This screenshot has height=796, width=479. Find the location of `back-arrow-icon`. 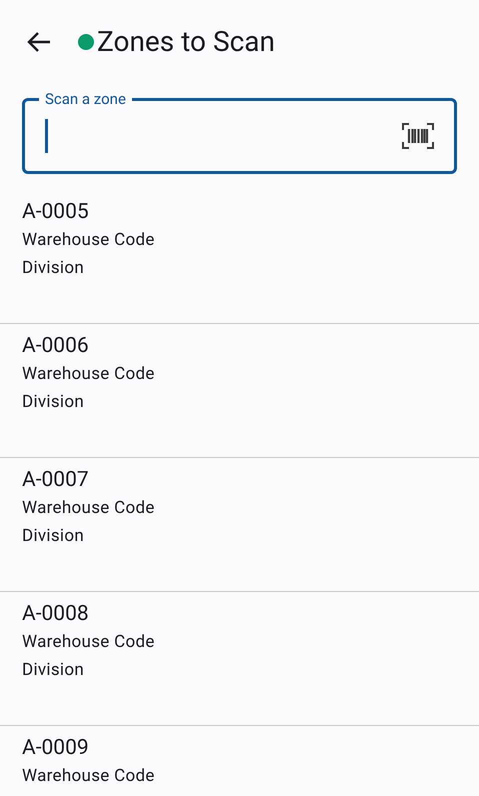

back-arrow-icon is located at coordinates (39, 42).